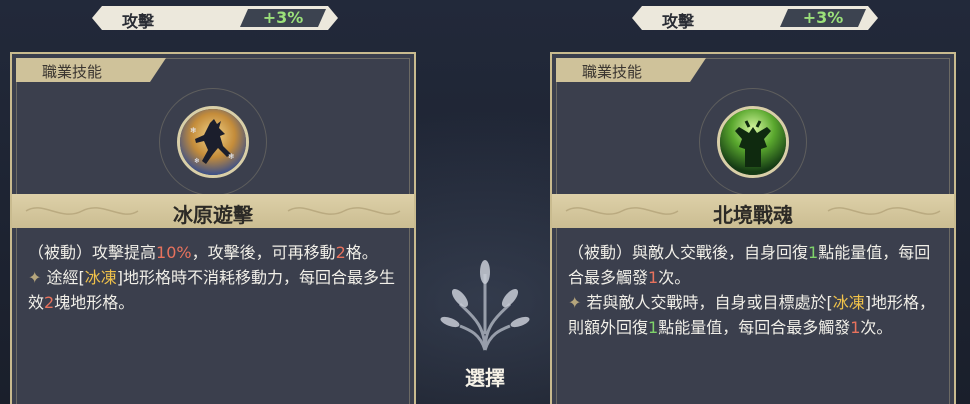 The width and height of the screenshot is (970, 404). I want to click on warrior-spirit-icon, so click(753, 142).